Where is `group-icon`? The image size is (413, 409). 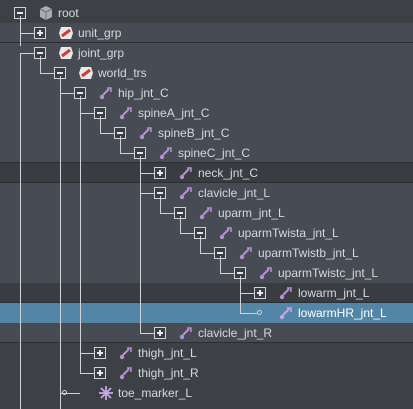
group-icon is located at coordinates (46, 13).